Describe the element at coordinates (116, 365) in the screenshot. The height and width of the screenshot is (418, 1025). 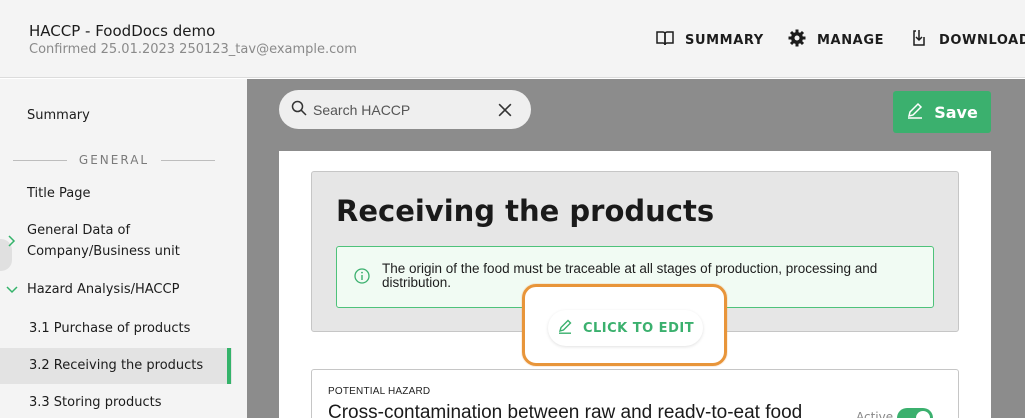
I see `sidebar-item-receiving: 3.2 Receiving the products` at that location.